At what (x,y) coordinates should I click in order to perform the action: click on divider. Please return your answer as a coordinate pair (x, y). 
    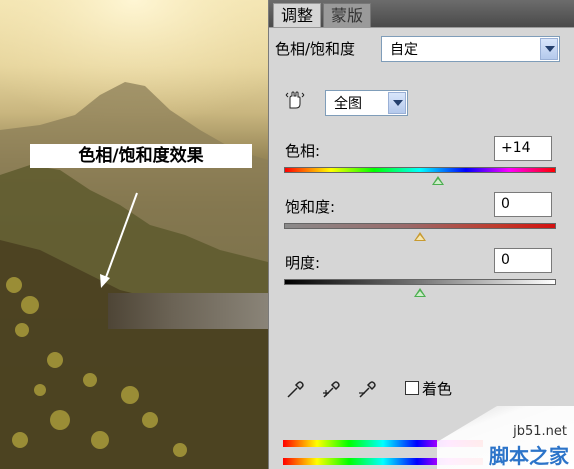
    Looking at the image, I should click on (421, 27).